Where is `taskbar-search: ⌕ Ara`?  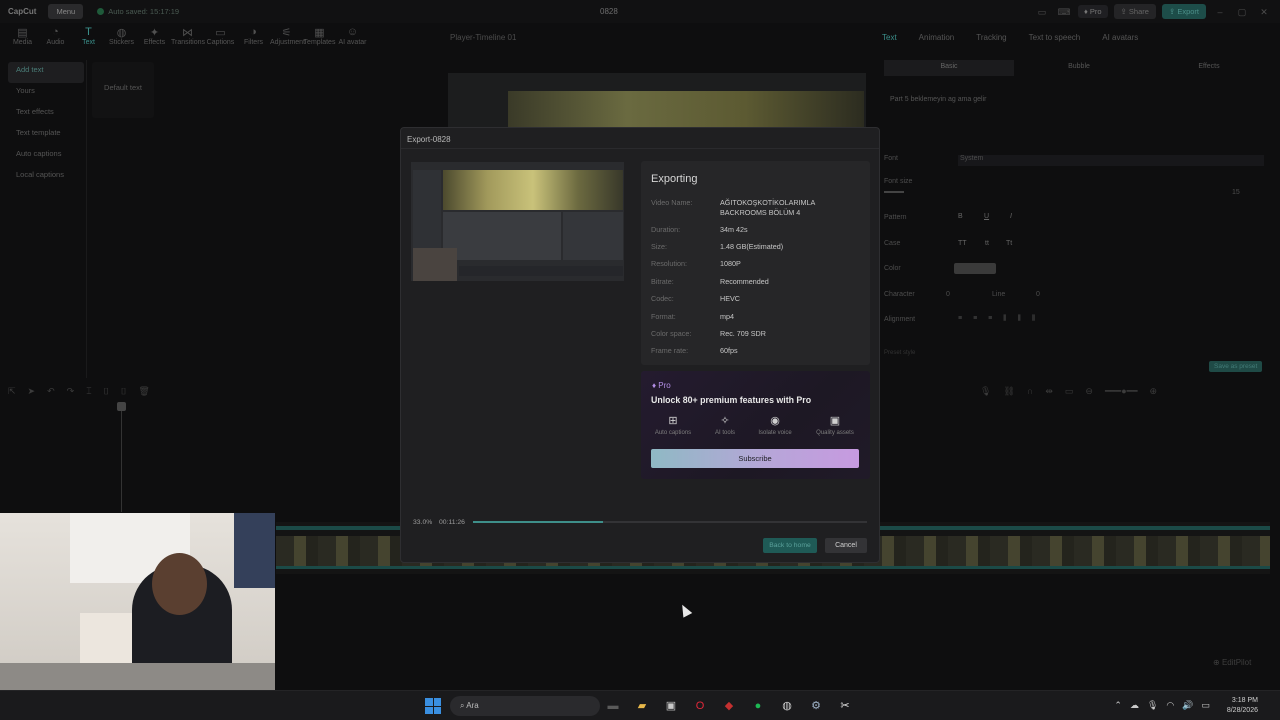
taskbar-search: ⌕ Ara is located at coordinates (525, 706).